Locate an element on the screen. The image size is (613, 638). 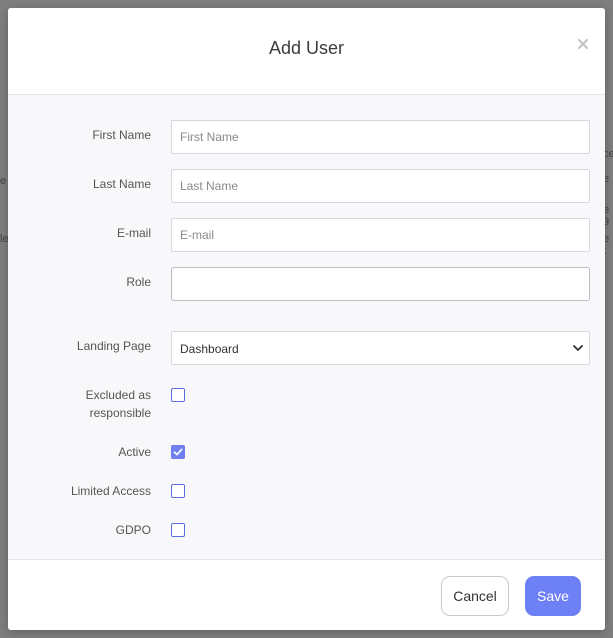
chevron-down-icon is located at coordinates (578, 348).